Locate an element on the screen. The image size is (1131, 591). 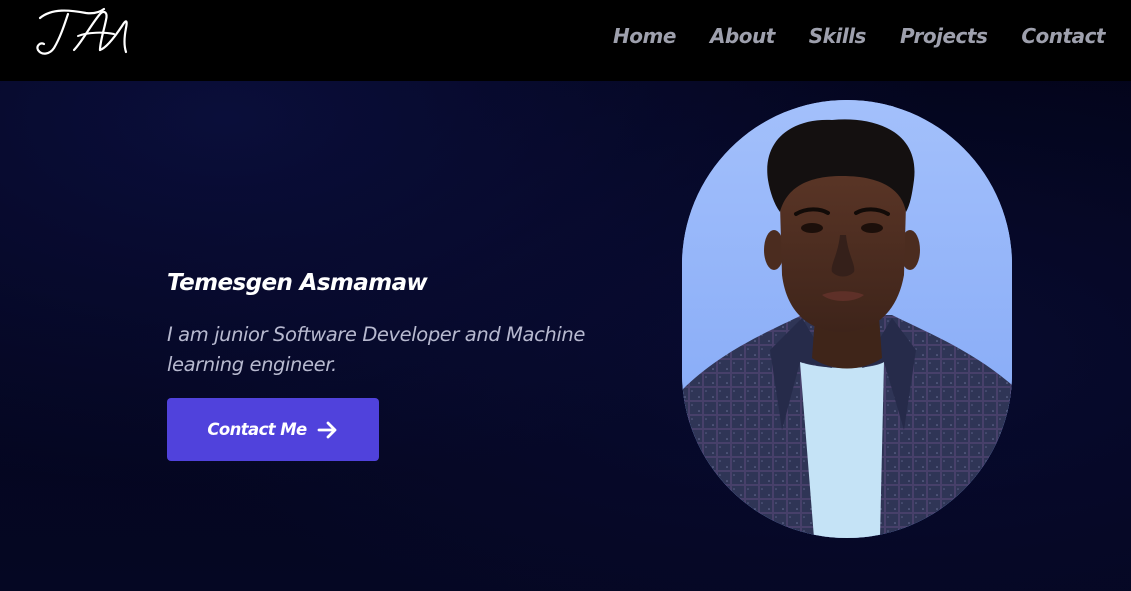
contact-me-label: Contact Me is located at coordinates (257, 429).